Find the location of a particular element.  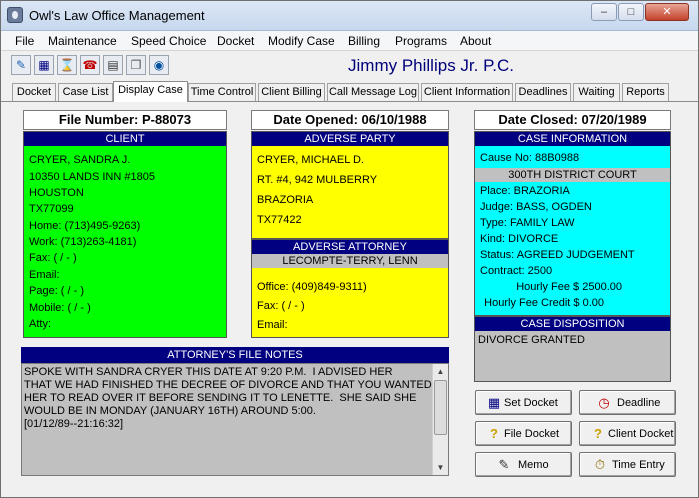

client-docket-label: Client Docket is located at coordinates (641, 434).